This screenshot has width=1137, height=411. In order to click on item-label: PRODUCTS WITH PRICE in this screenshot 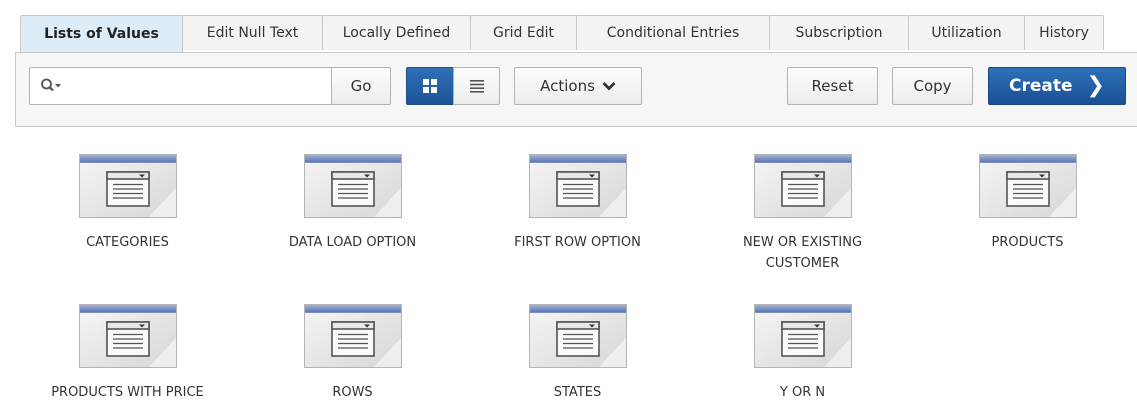, I will do `click(127, 392)`.